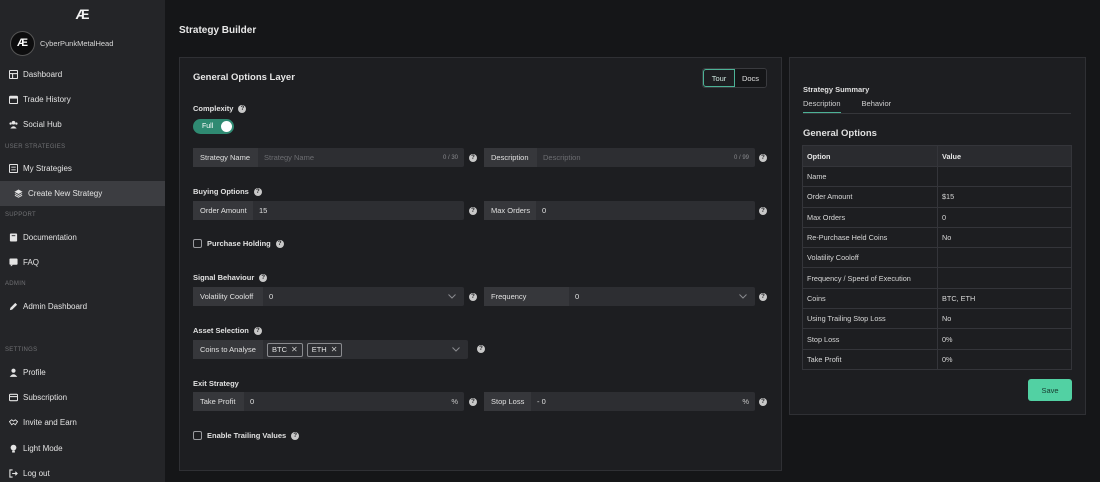  Describe the element at coordinates (870, 197) in the screenshot. I see `option-cell: Order Amount` at that location.